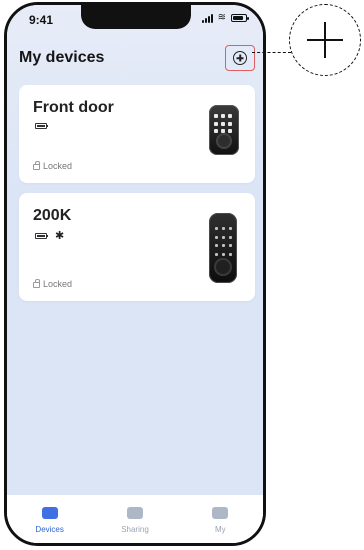 The height and width of the screenshot is (550, 364). What do you see at coordinates (207, 18) in the screenshot?
I see `signal-icon` at bounding box center [207, 18].